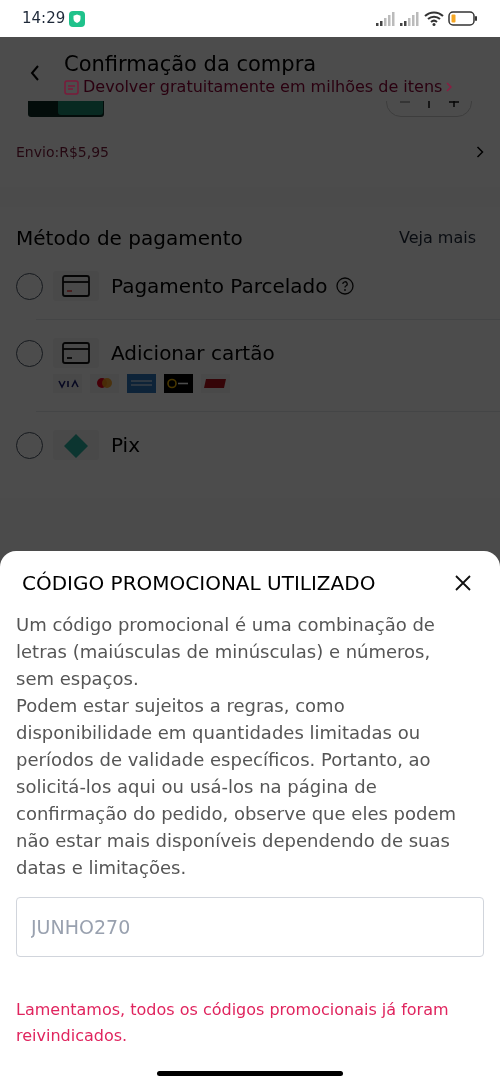 The image size is (500, 1083). What do you see at coordinates (263, 87) in the screenshot?
I see `free-return-link: Devolver gratuitamente em milhões de itens` at bounding box center [263, 87].